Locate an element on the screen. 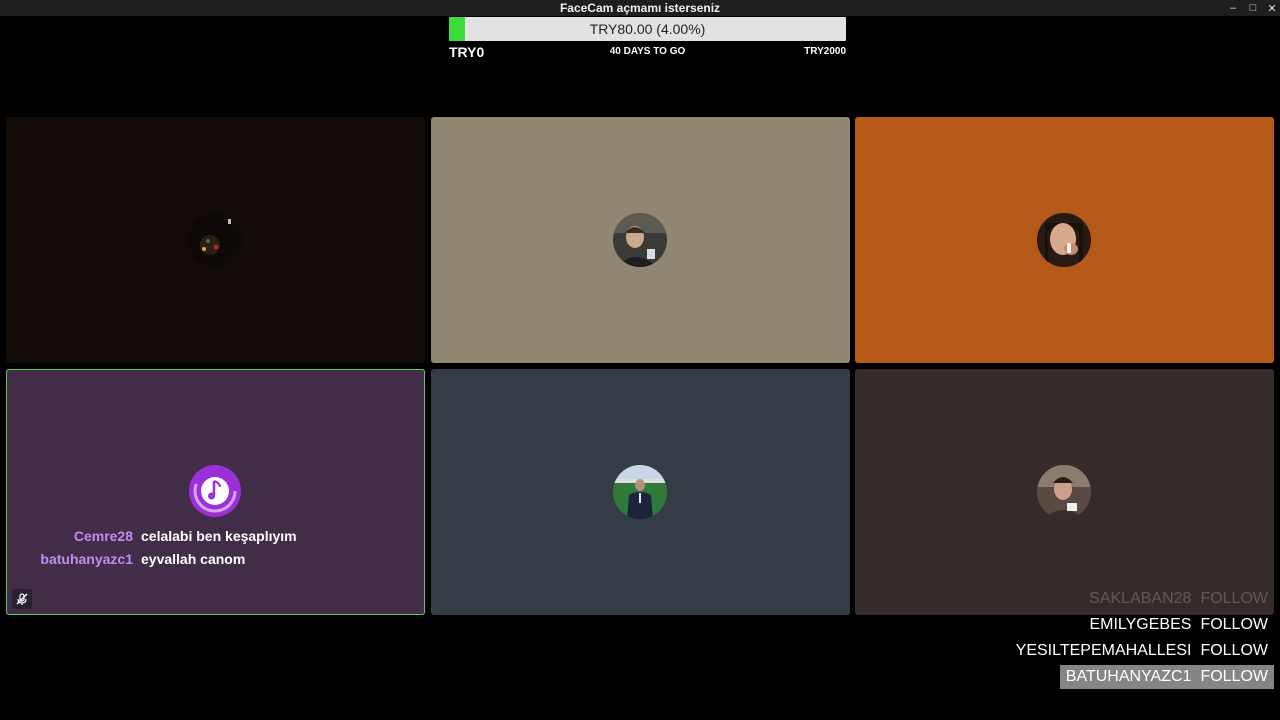 This screenshot has width=1280, height=720. chat-message: batuhanyazc1 eyvallah canom is located at coordinates (216, 561).